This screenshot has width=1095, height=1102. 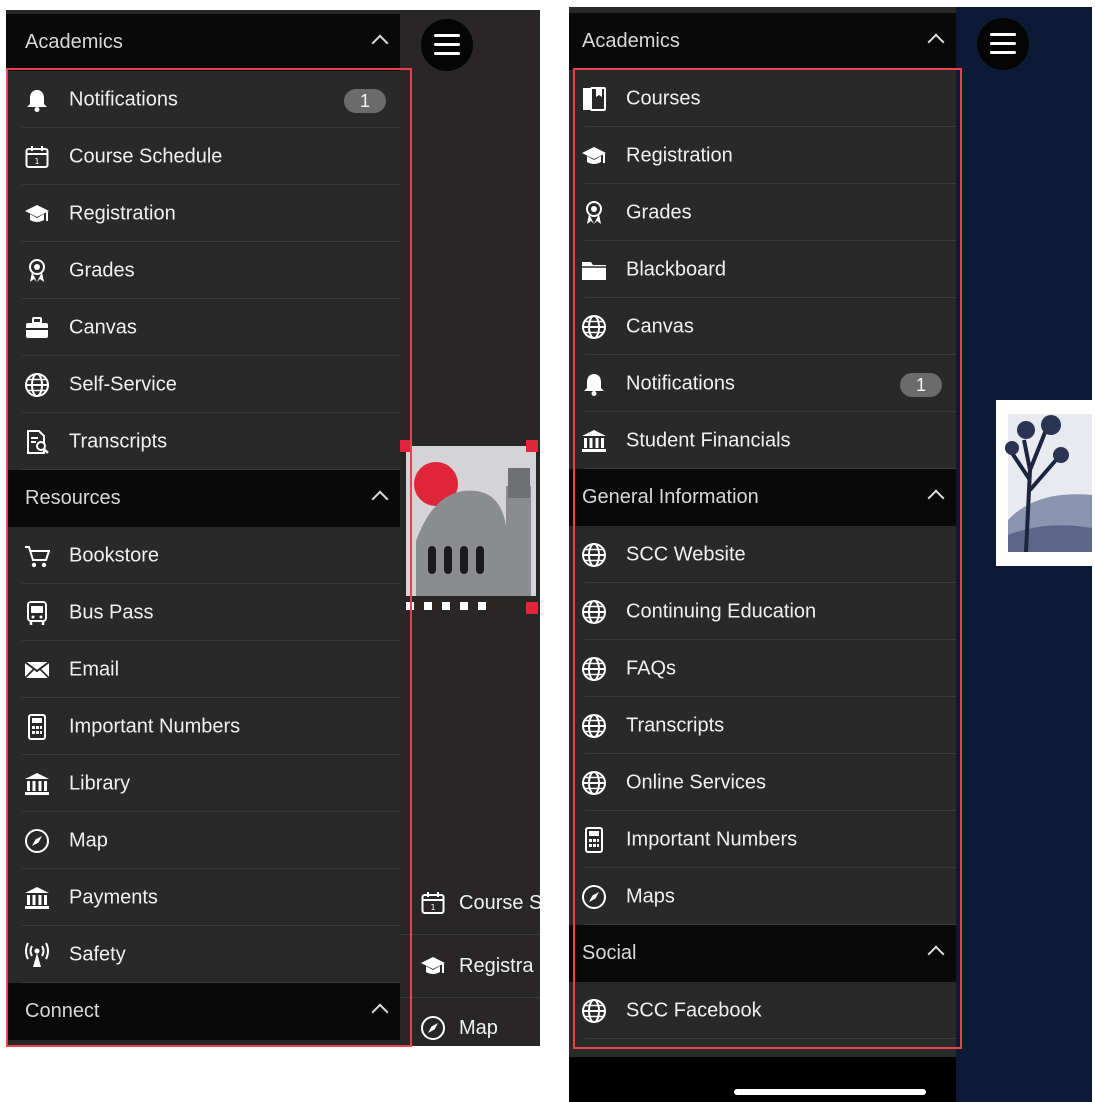 What do you see at coordinates (762, 782) in the screenshot?
I see `menu-item-online-services: Online Services` at bounding box center [762, 782].